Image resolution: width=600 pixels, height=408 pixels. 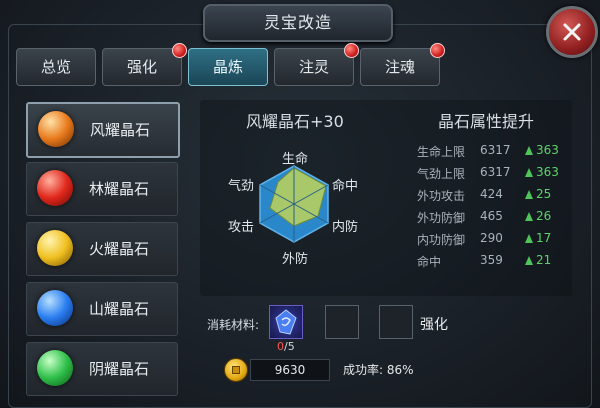 I want to click on gem-item-forest: 林耀晶石, so click(x=102, y=189).